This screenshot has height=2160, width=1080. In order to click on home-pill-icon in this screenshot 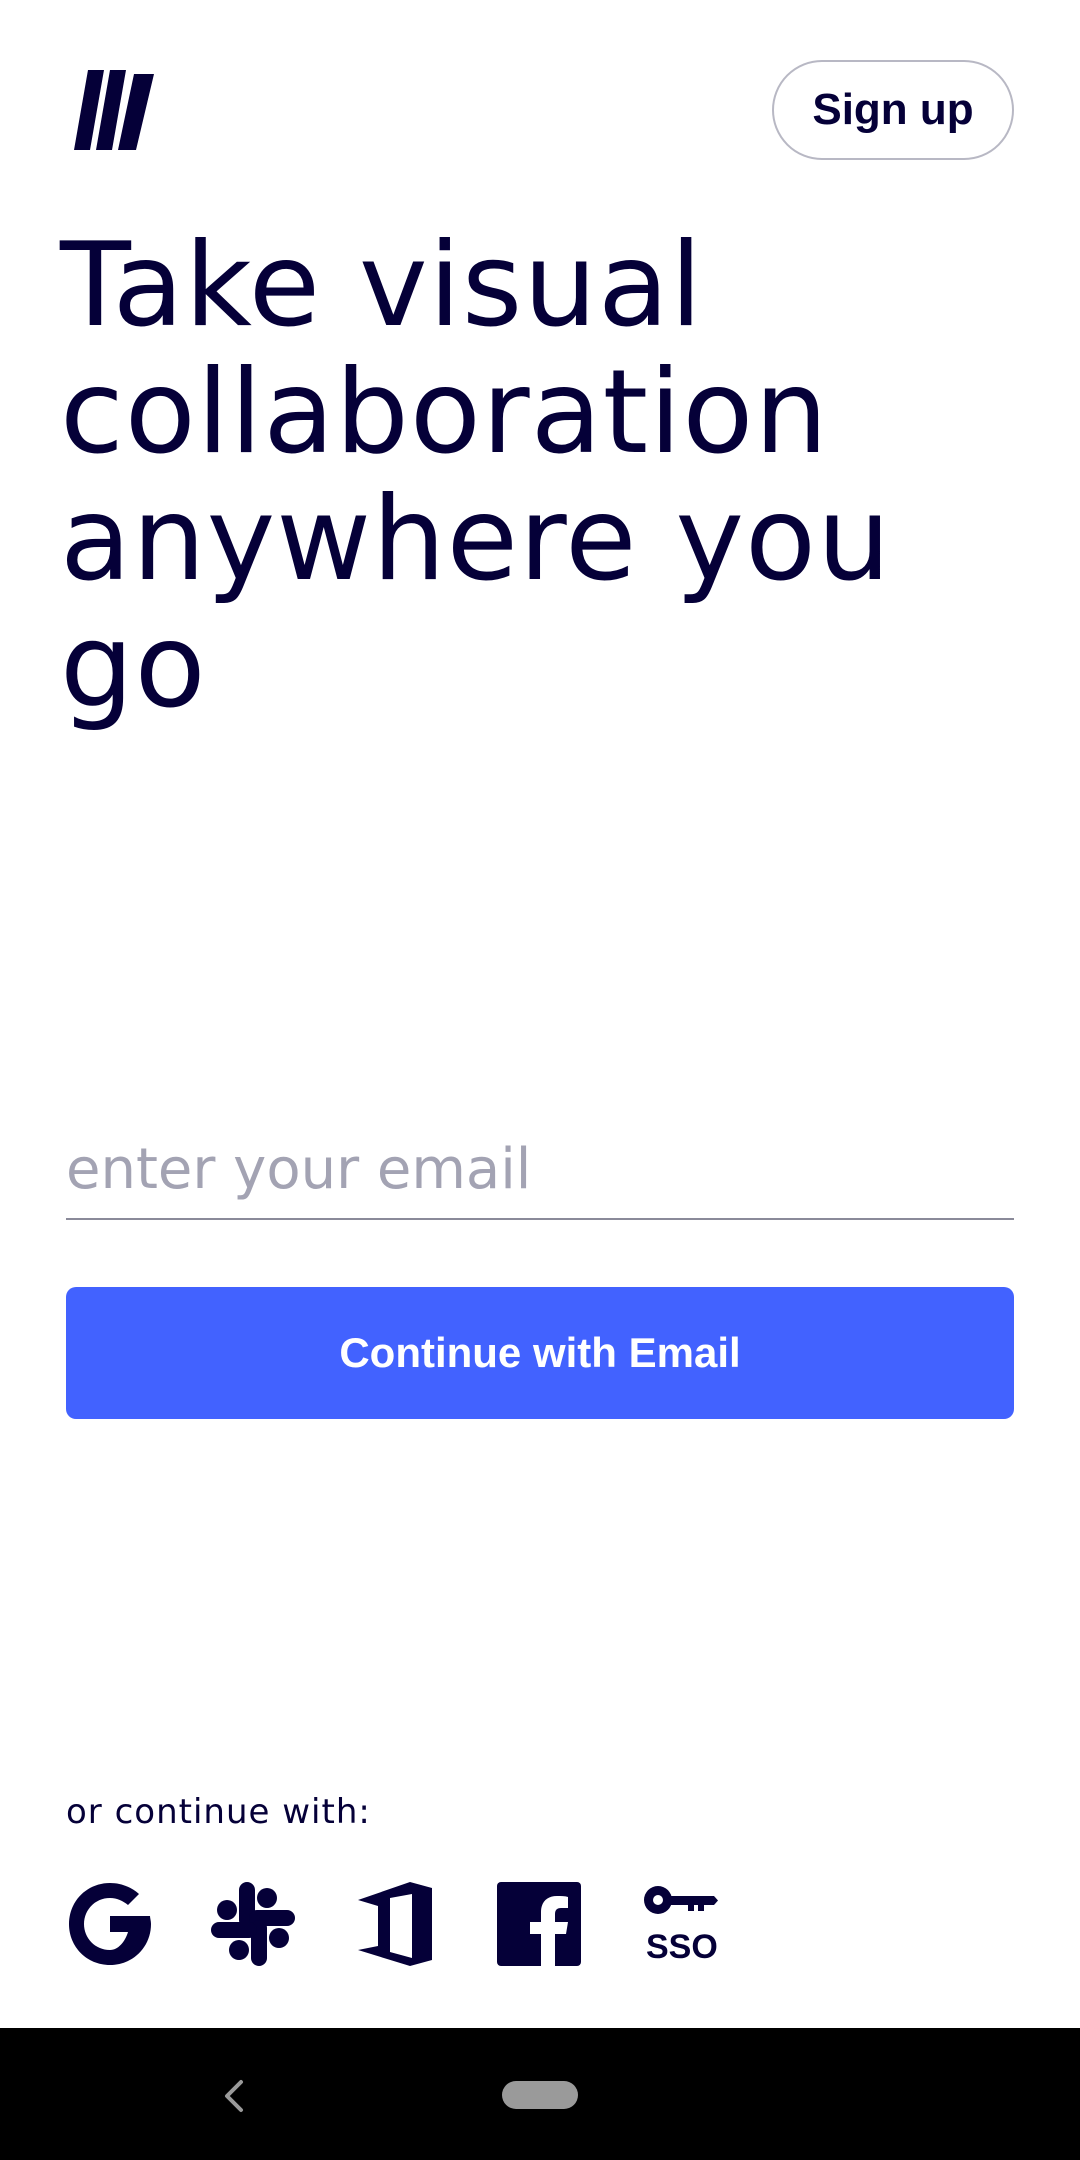, I will do `click(540, 2095)`.